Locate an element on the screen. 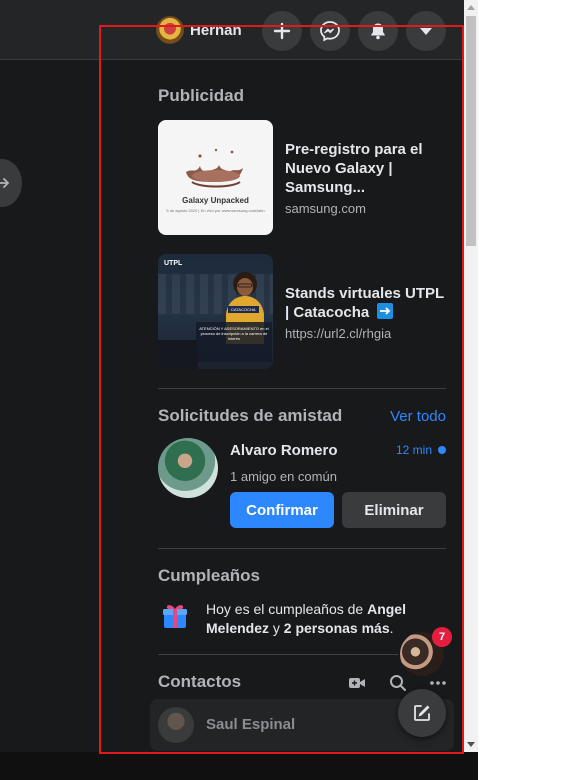 Image resolution: width=563 pixels, height=780 pixels. plus-icon is located at coordinates (282, 31).